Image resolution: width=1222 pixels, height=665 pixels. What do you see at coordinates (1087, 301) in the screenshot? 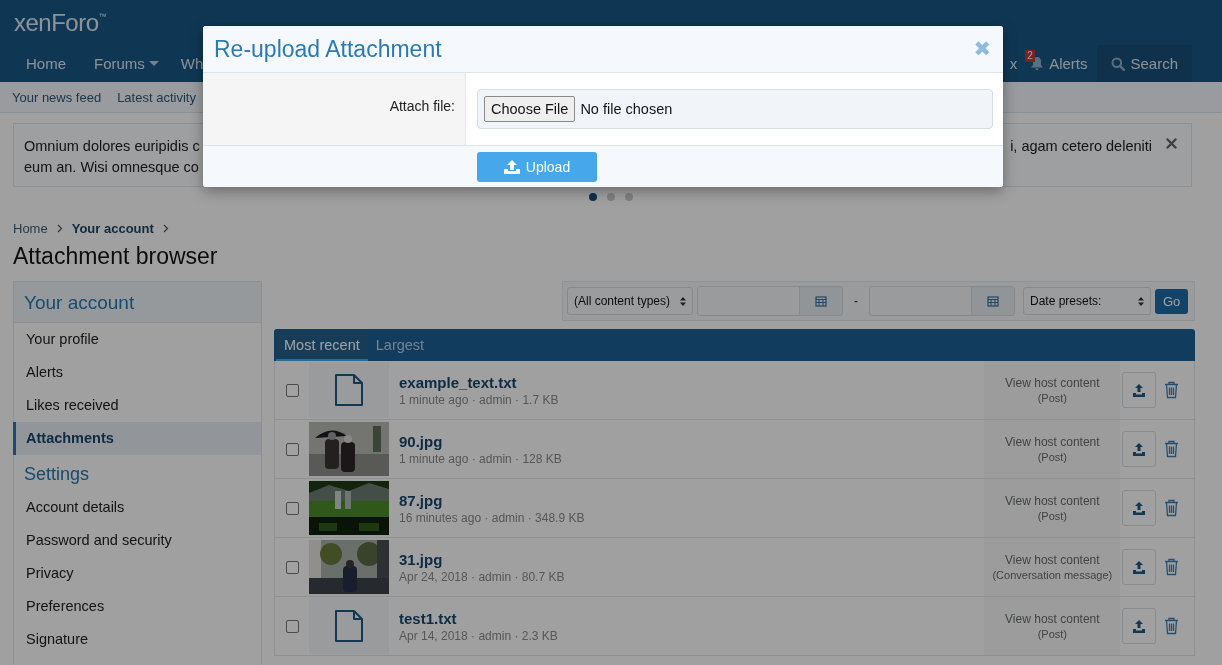
I see `date-presets-select: Date presets:` at bounding box center [1087, 301].